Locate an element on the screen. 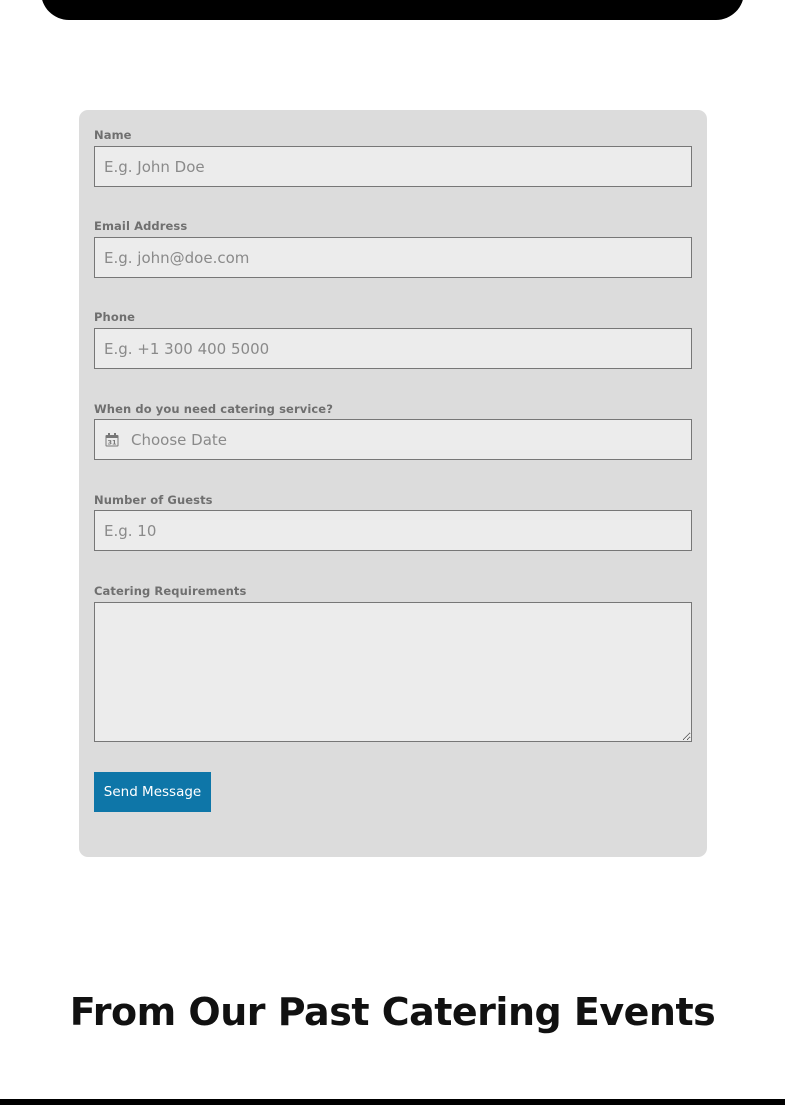  calendar-icon: 31 is located at coordinates (112, 439).